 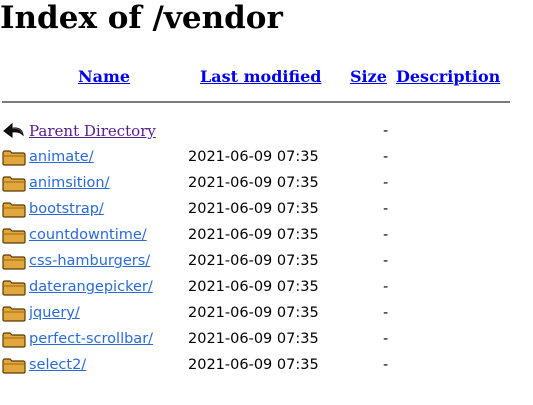 What do you see at coordinates (91, 287) in the screenshot?
I see `directory-link: daterangepicker/` at bounding box center [91, 287].